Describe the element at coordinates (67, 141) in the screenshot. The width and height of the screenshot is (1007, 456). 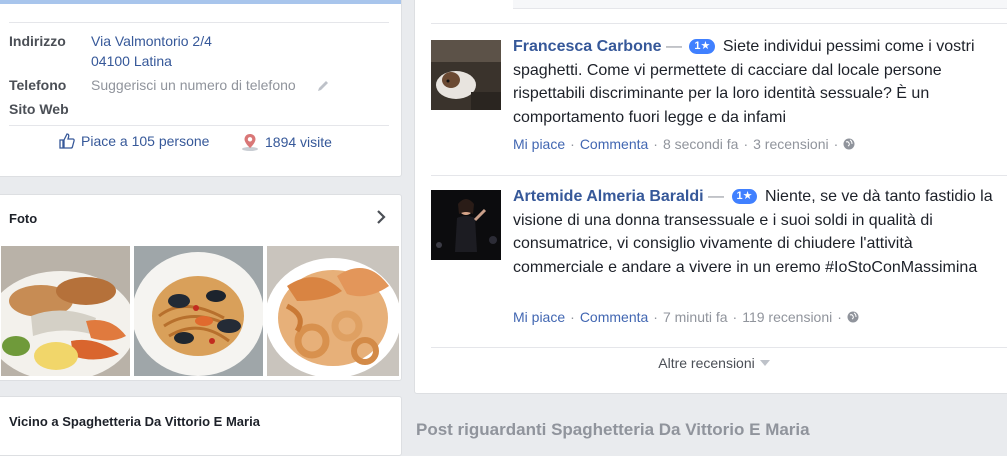
I see `thumbs-up-icon` at that location.